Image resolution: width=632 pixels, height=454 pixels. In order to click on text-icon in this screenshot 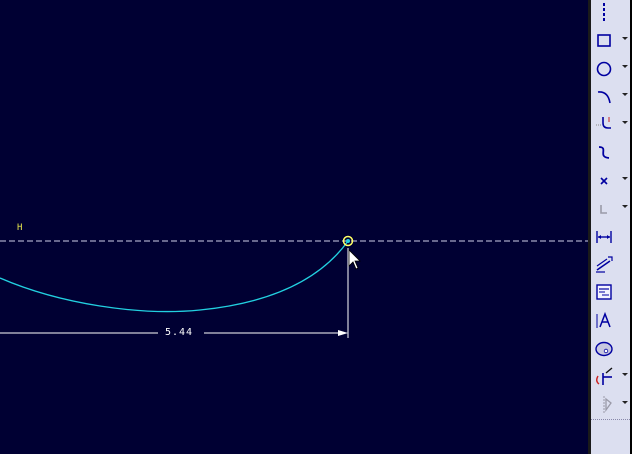, I will do `click(603, 319)`.